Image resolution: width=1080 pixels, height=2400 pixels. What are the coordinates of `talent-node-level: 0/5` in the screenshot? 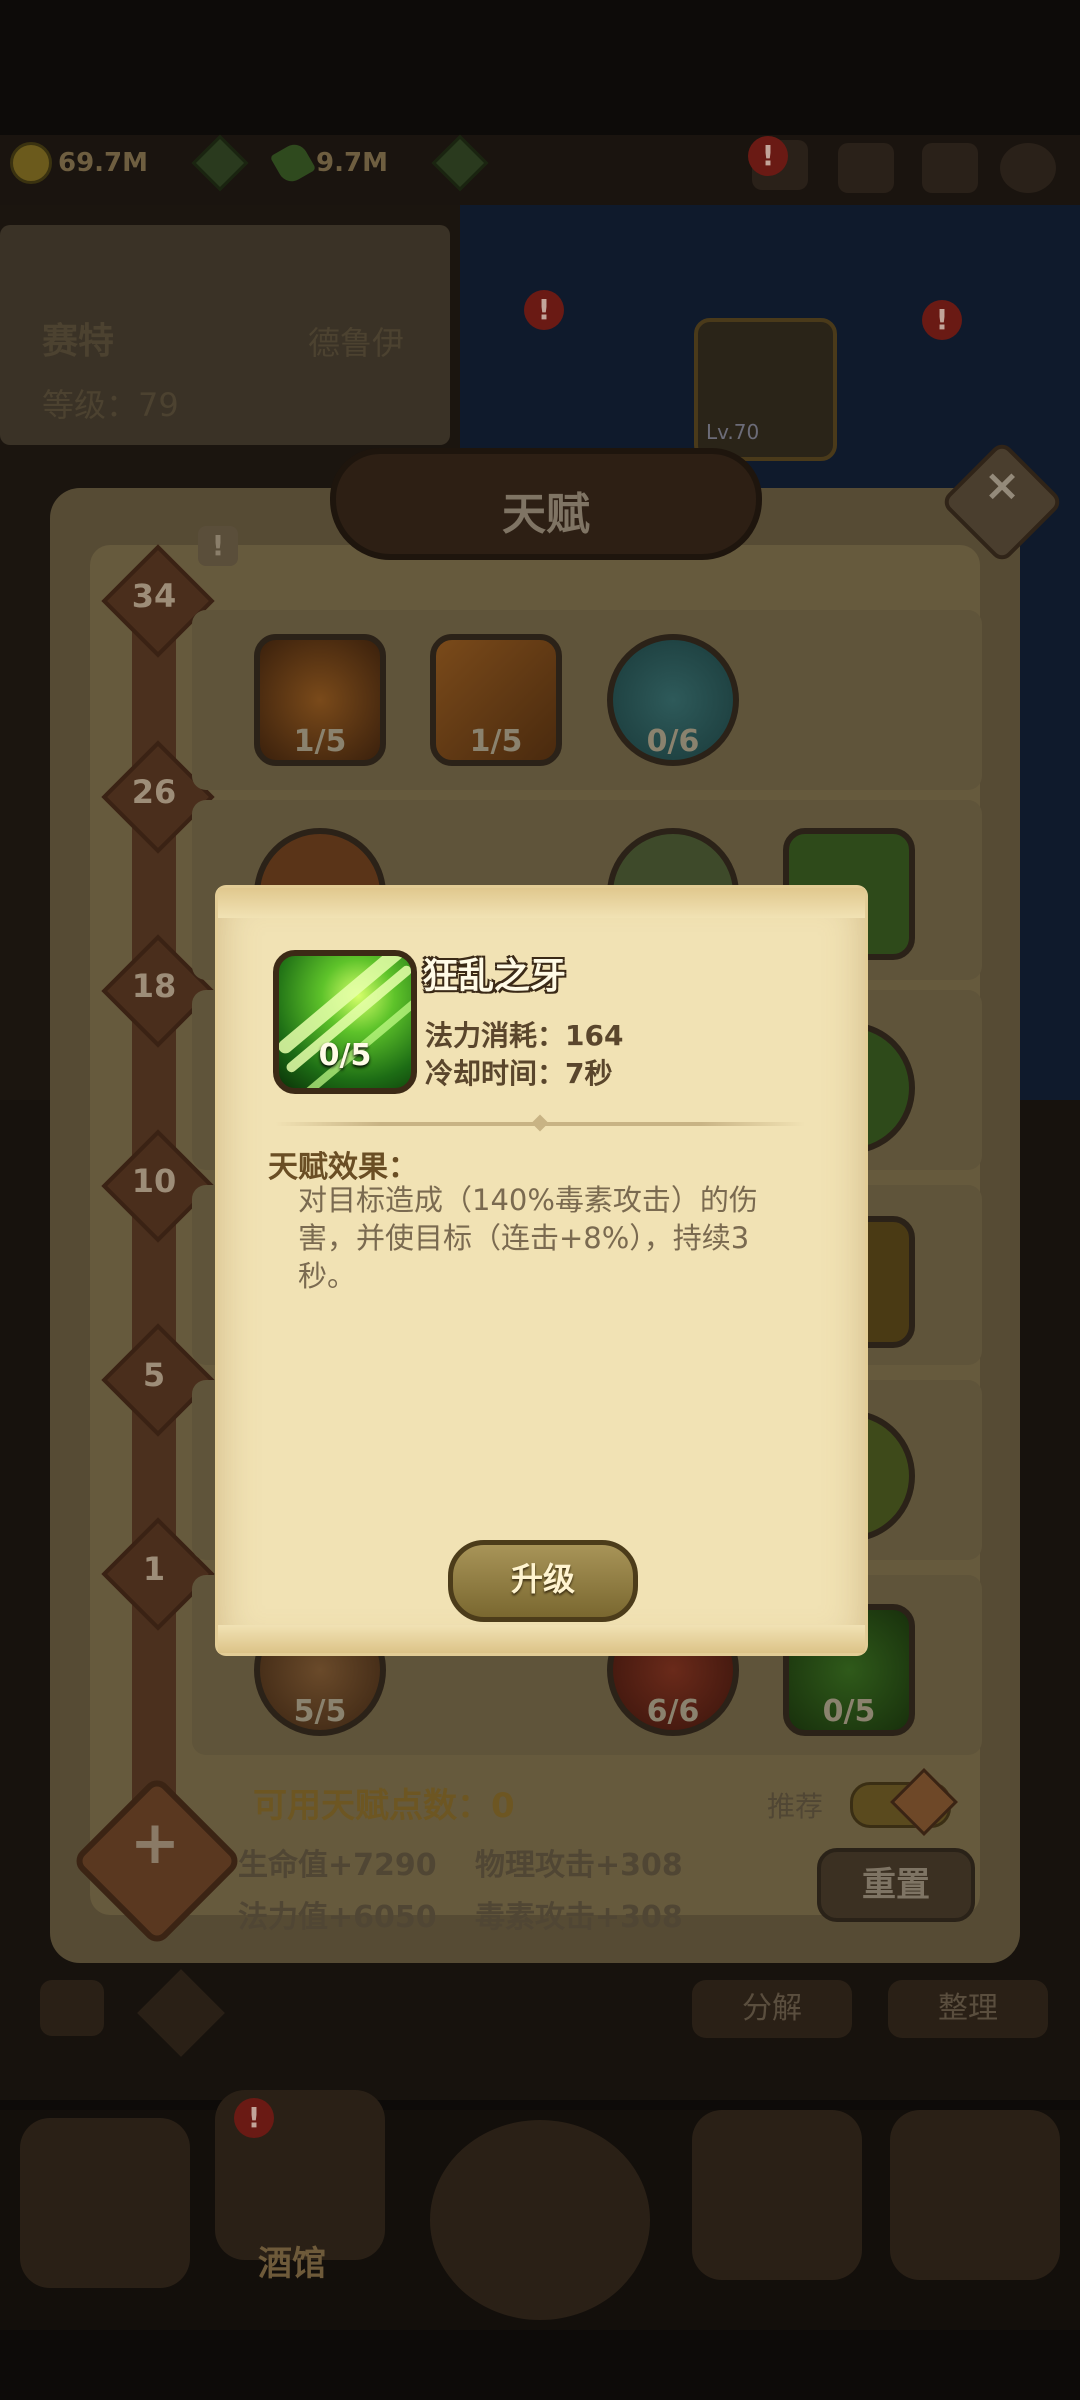 It's located at (849, 1711).